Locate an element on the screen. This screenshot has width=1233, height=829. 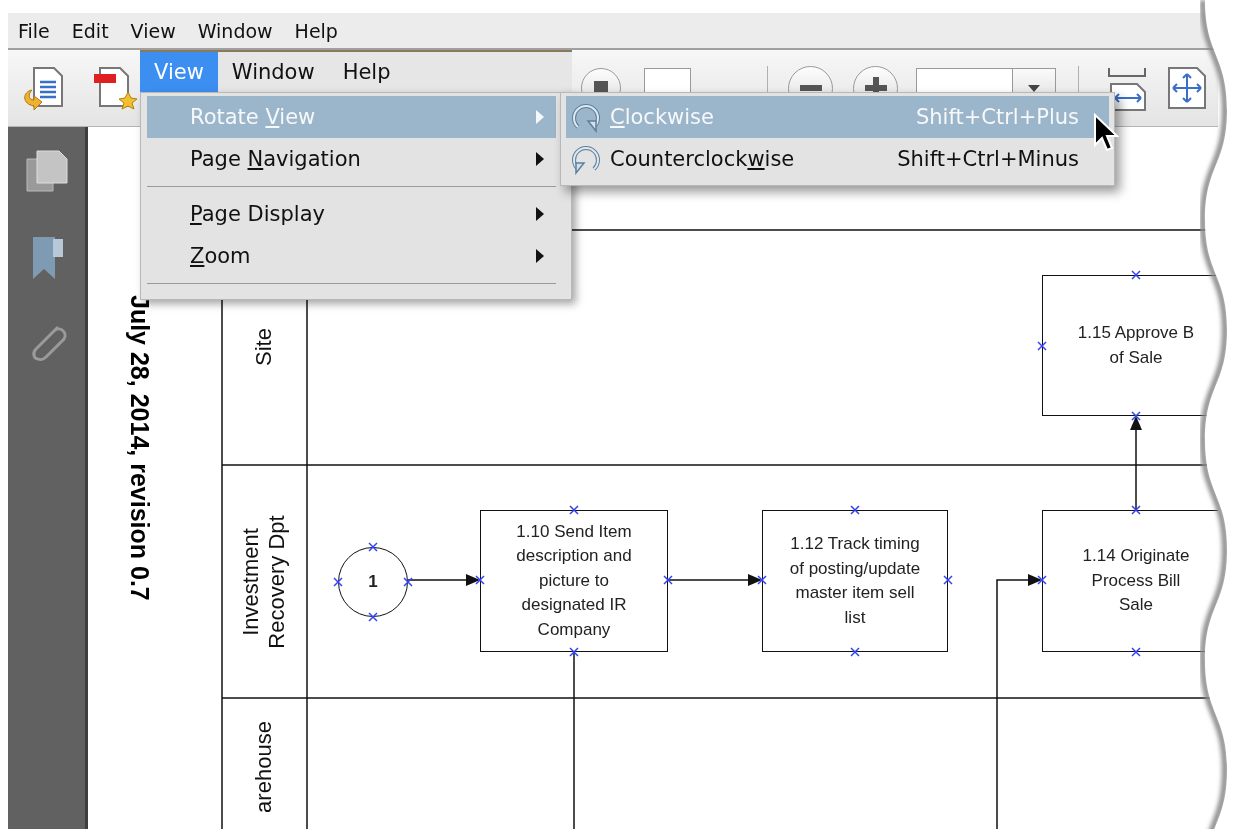
menu-item: Page Display is located at coordinates (351, 214).